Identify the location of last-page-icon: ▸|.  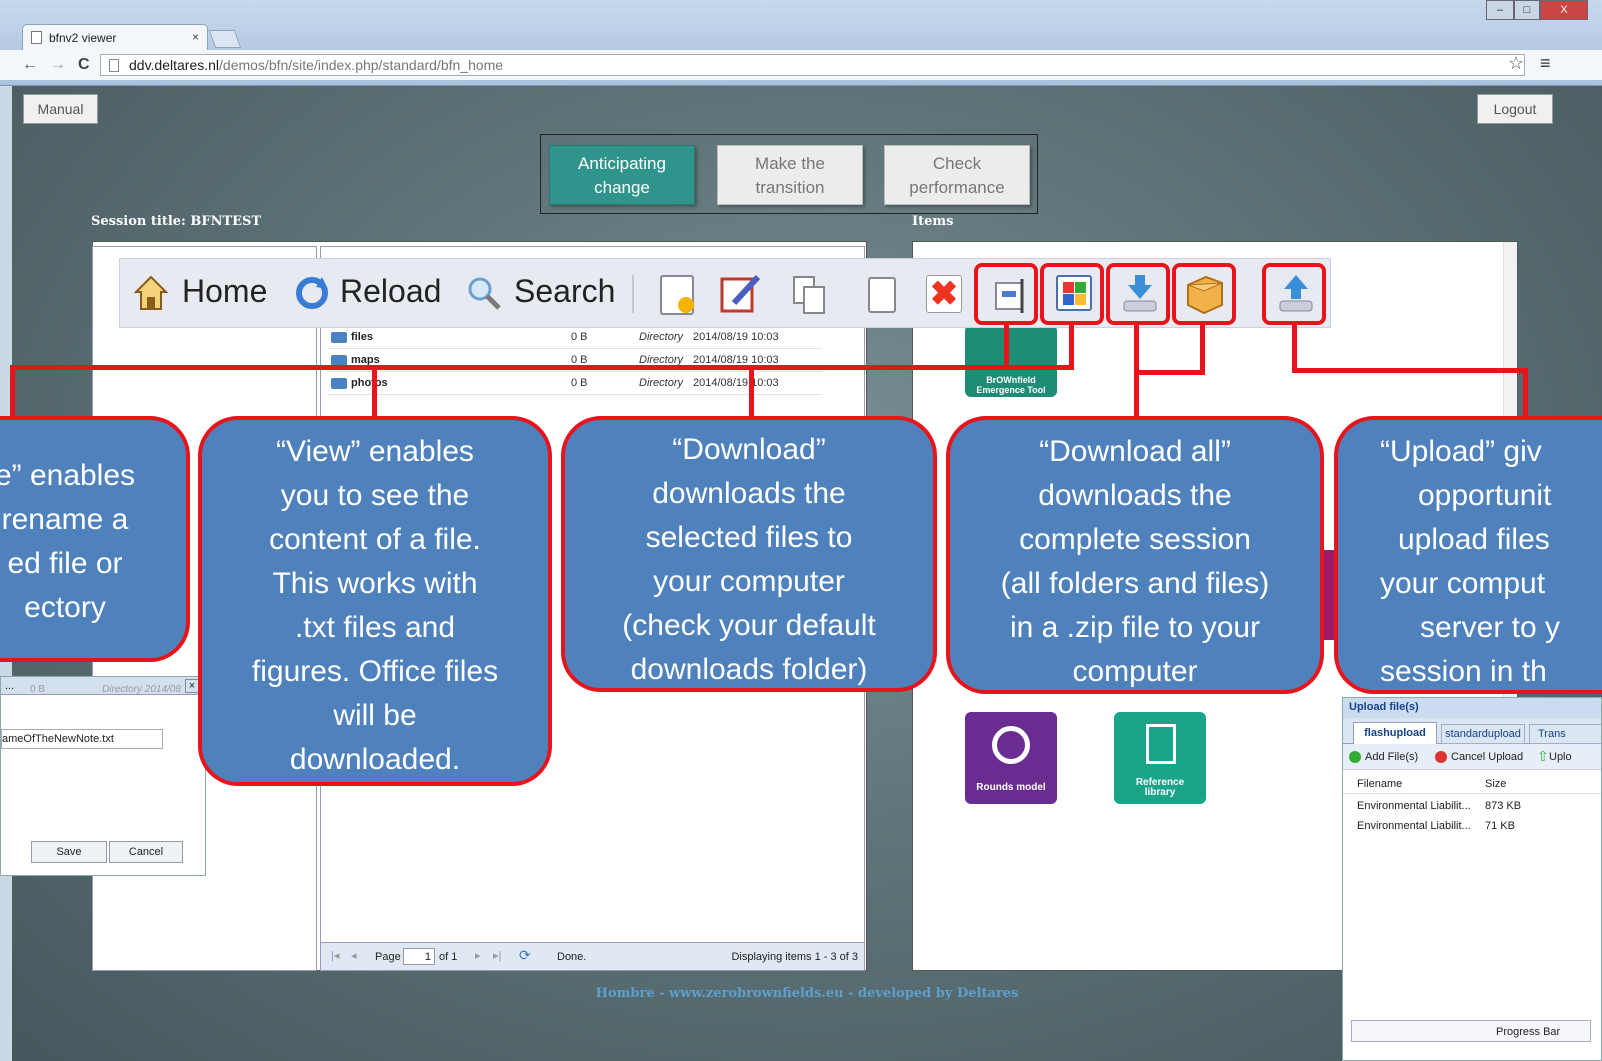
(497, 955).